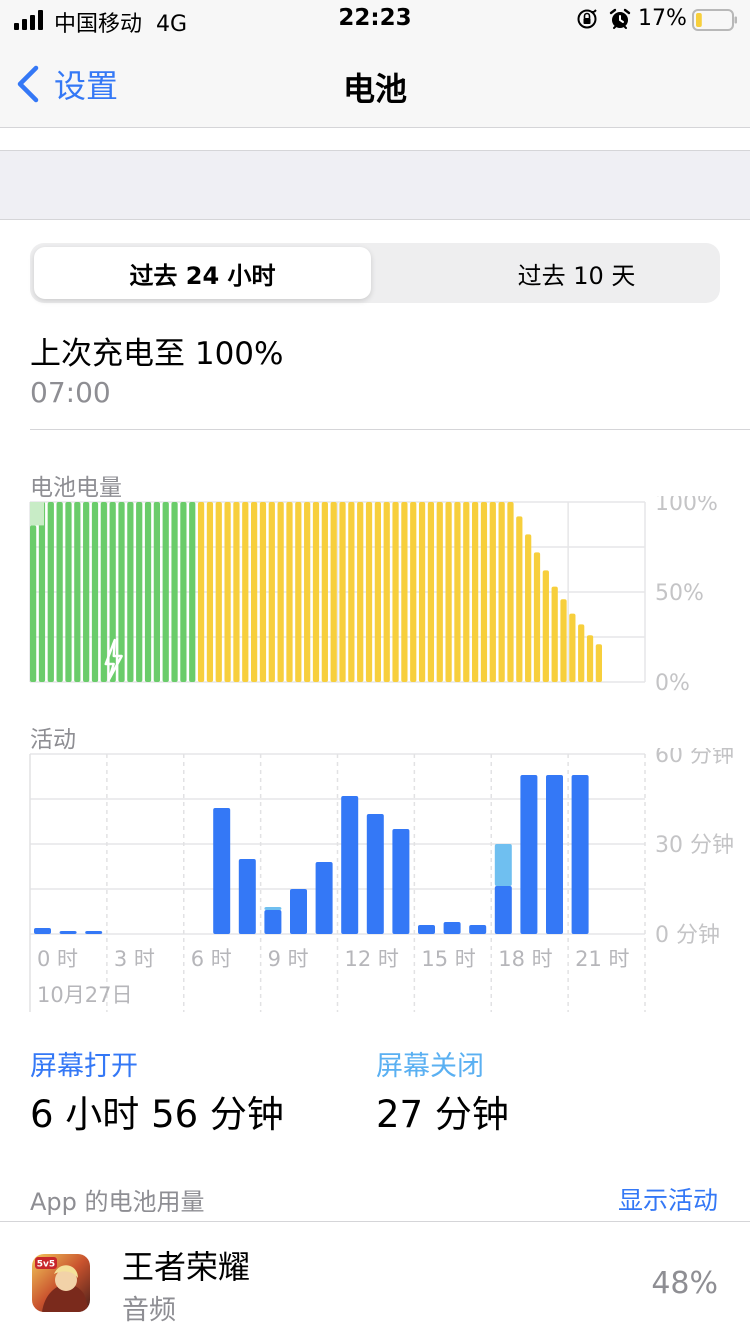  What do you see at coordinates (686, 506) in the screenshot?
I see `battery-y-tick: 100%` at bounding box center [686, 506].